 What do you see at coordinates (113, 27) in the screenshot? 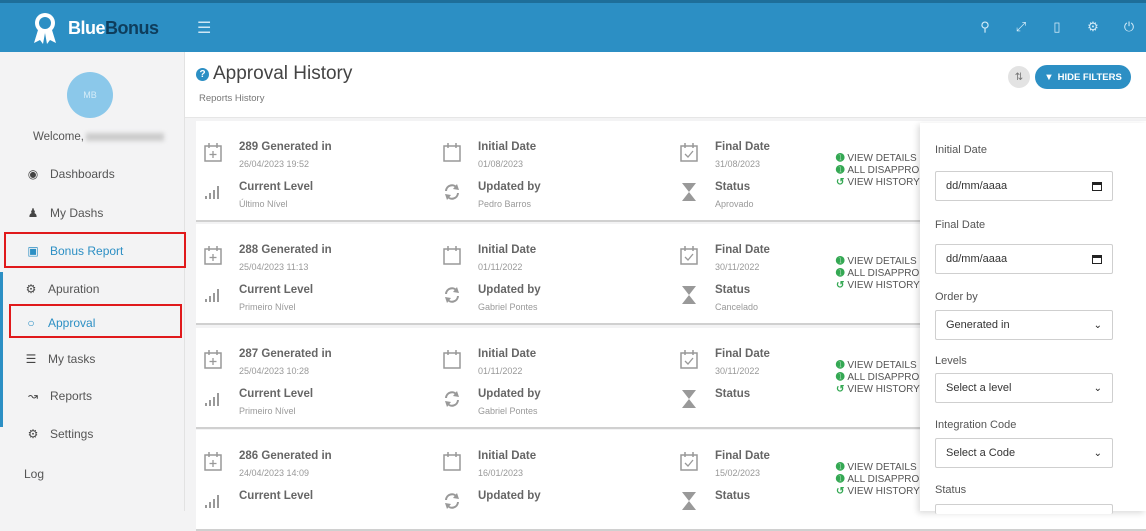
I see `brand-name: BlueBonus` at bounding box center [113, 27].